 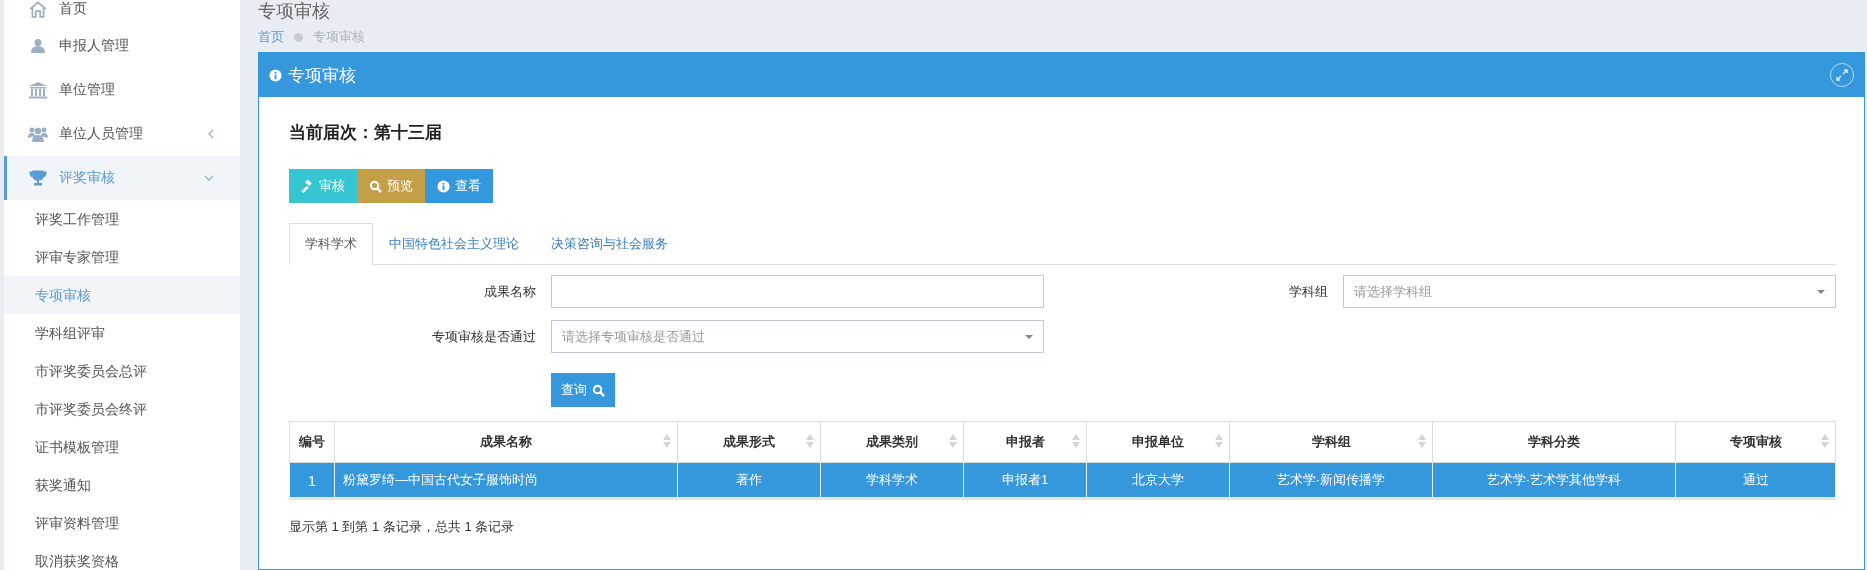 I want to click on tab: 中国特色社会主义理论, so click(x=454, y=243).